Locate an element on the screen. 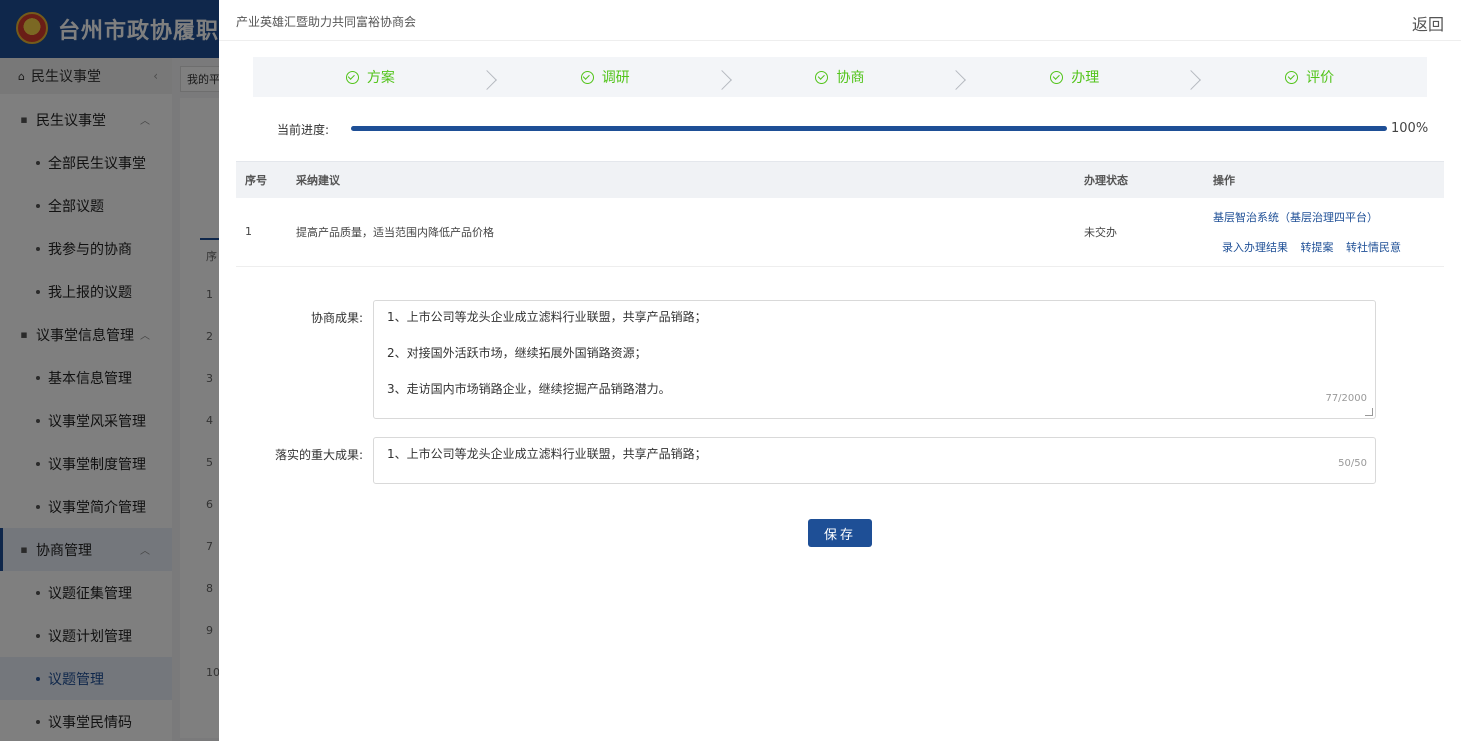  step-consult: 协商 is located at coordinates (845, 78).